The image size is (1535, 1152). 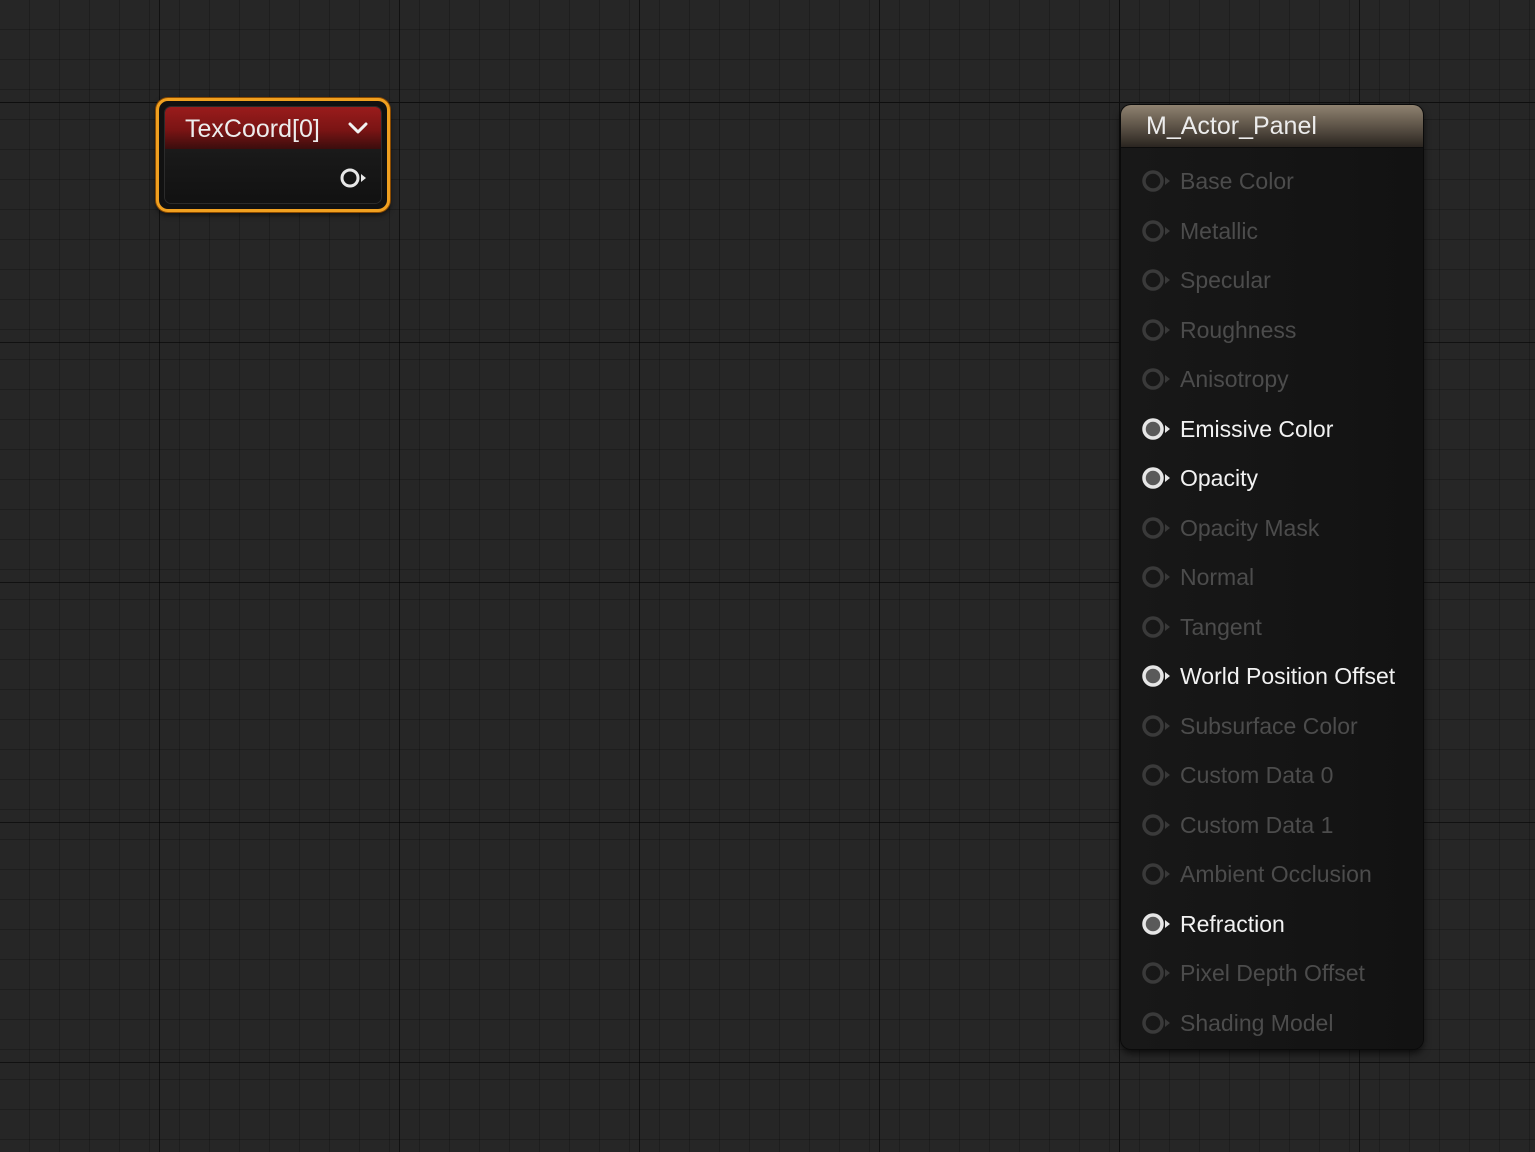 I want to click on material-input-pin: Tangent, so click(x=1272, y=627).